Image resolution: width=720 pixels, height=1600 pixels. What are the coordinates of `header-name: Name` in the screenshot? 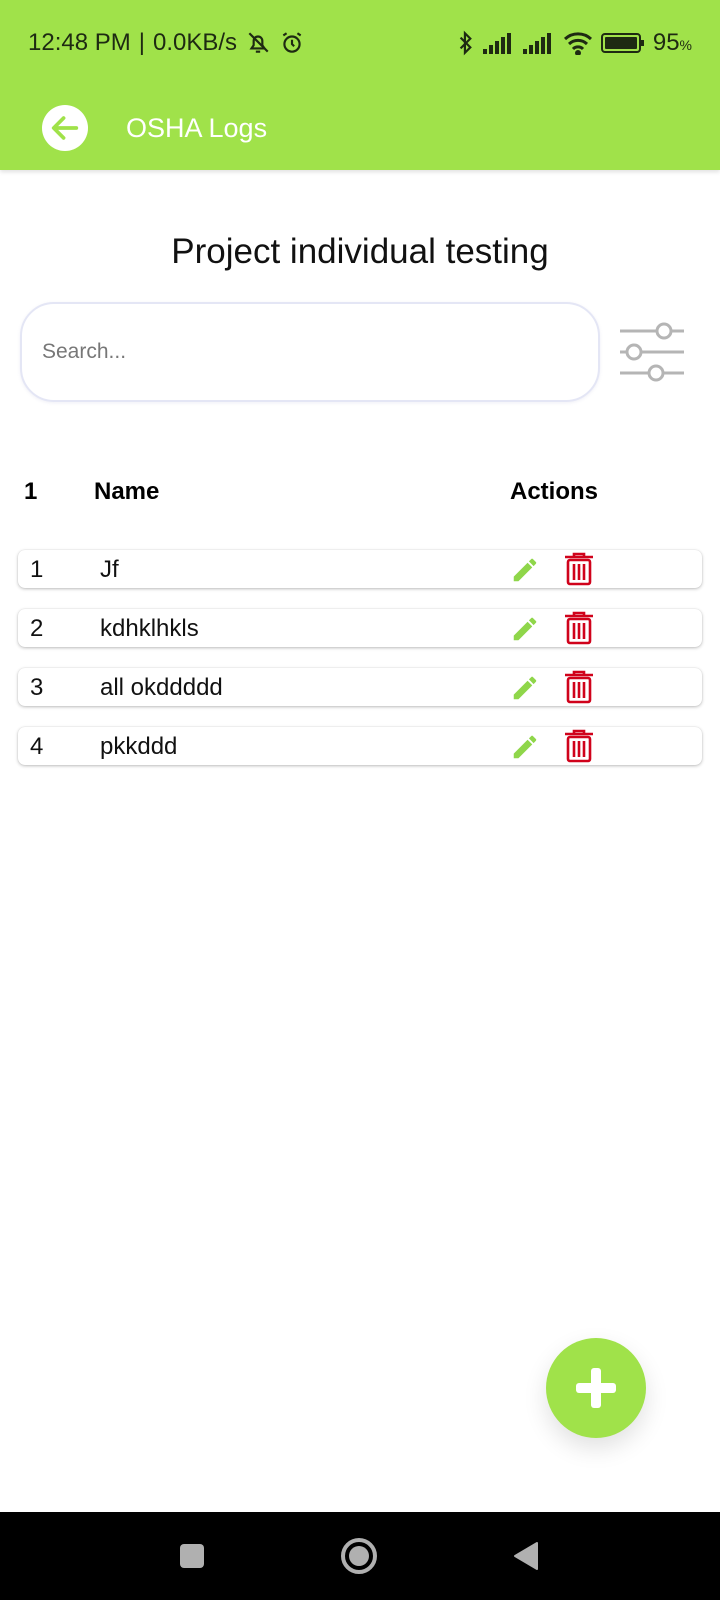 It's located at (127, 491).